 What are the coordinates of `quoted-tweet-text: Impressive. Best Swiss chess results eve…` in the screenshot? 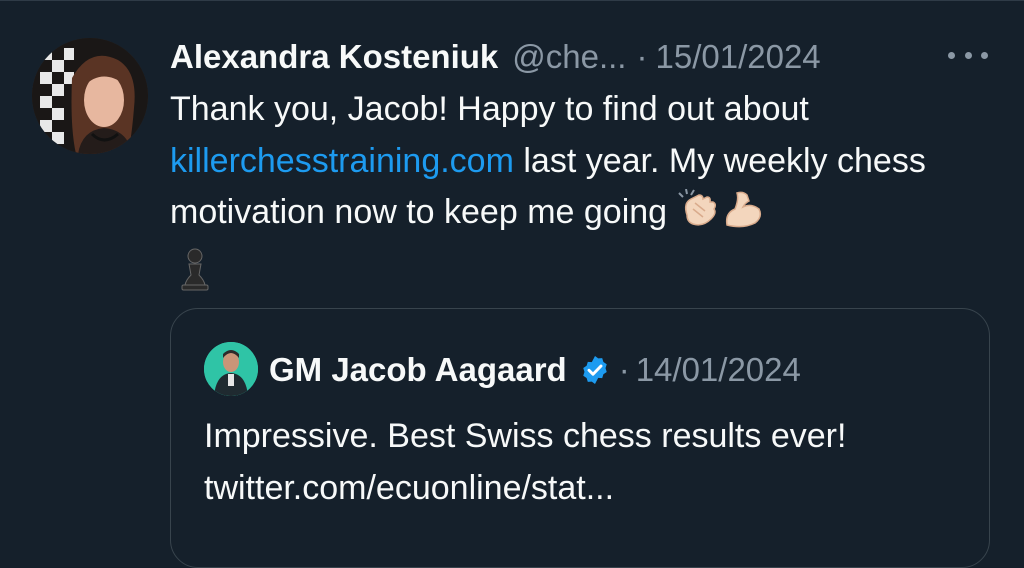 It's located at (525, 462).